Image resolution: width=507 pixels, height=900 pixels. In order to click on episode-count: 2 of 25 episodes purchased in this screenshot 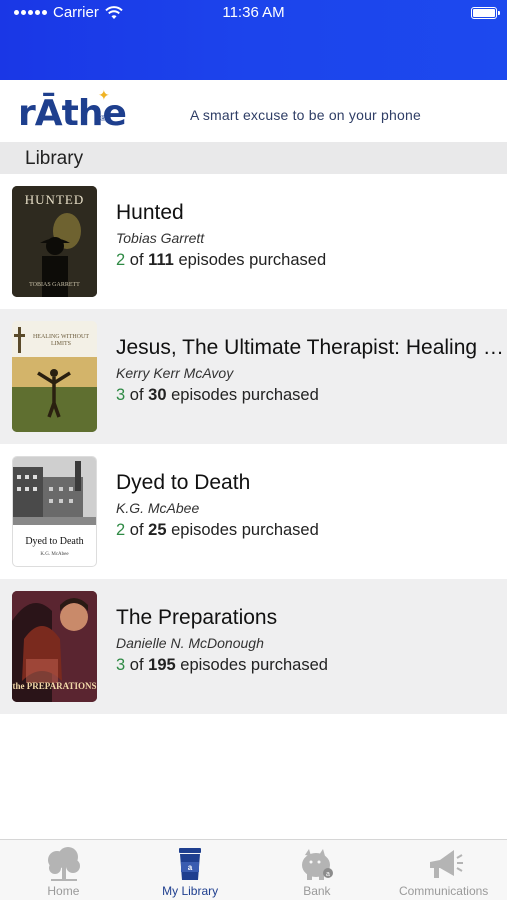, I will do `click(311, 530)`.